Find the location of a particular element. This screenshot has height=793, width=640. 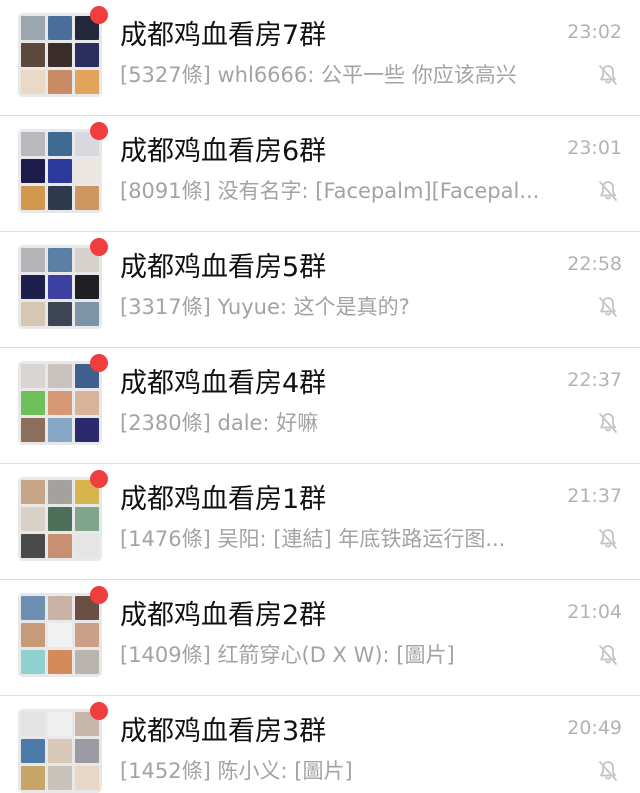

last-message-time: 23:02 is located at coordinates (594, 32).